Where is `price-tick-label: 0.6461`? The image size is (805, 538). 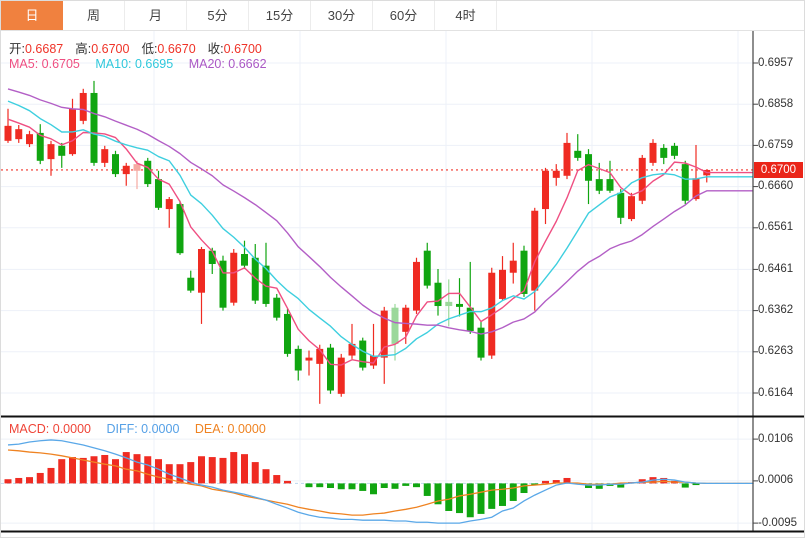 price-tick-label: 0.6461 is located at coordinates (776, 268).